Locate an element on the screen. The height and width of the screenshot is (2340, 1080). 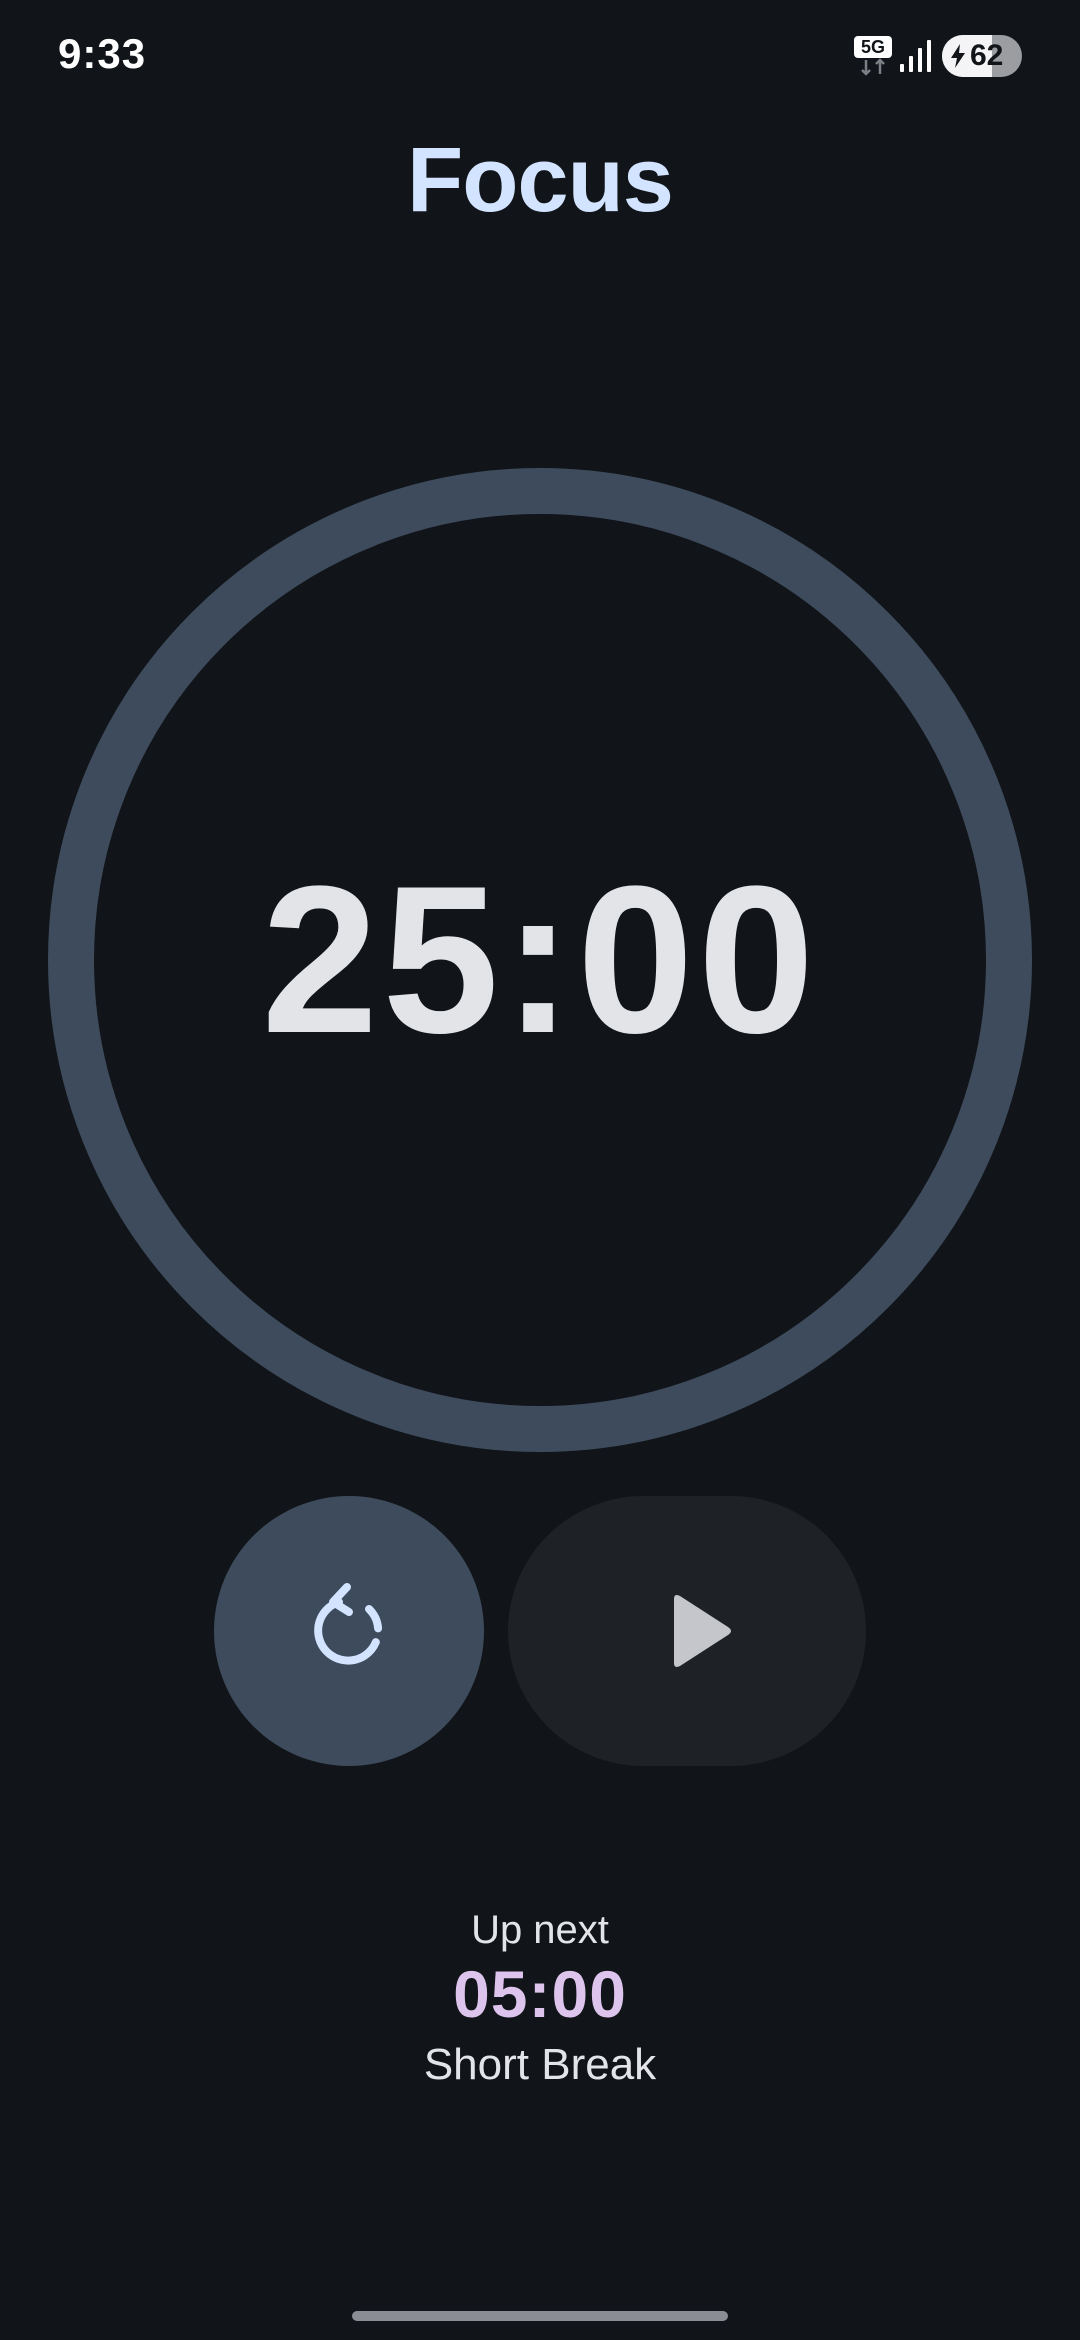
up-next-duration: 05:00 is located at coordinates (540, 1994).